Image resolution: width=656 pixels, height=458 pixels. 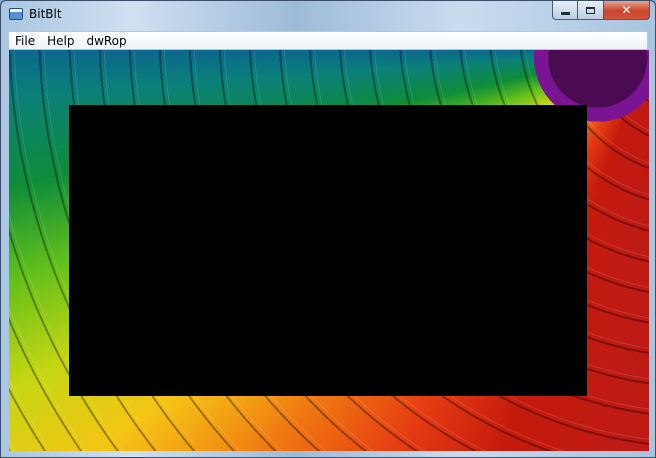 What do you see at coordinates (565, 10) in the screenshot?
I see `minimize-button` at bounding box center [565, 10].